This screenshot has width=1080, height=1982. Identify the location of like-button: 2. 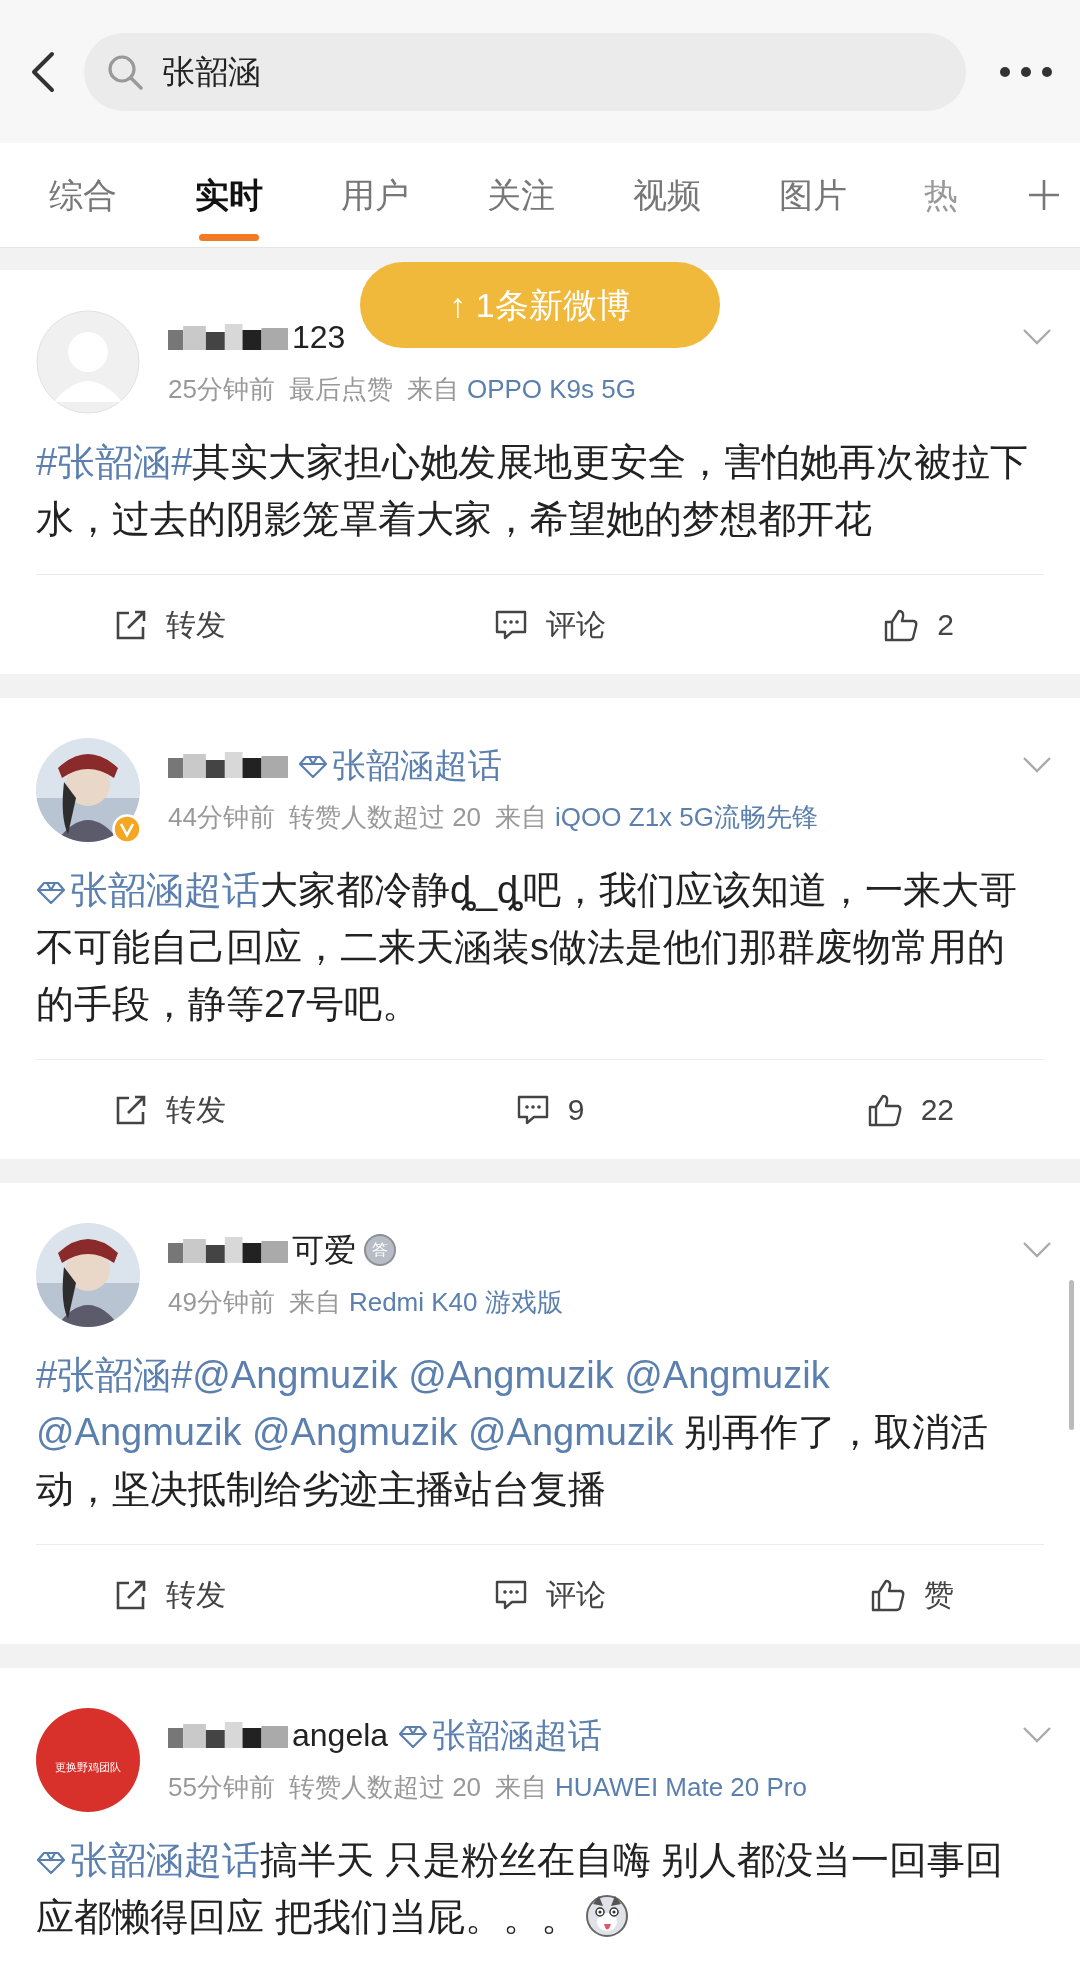
(918, 624).